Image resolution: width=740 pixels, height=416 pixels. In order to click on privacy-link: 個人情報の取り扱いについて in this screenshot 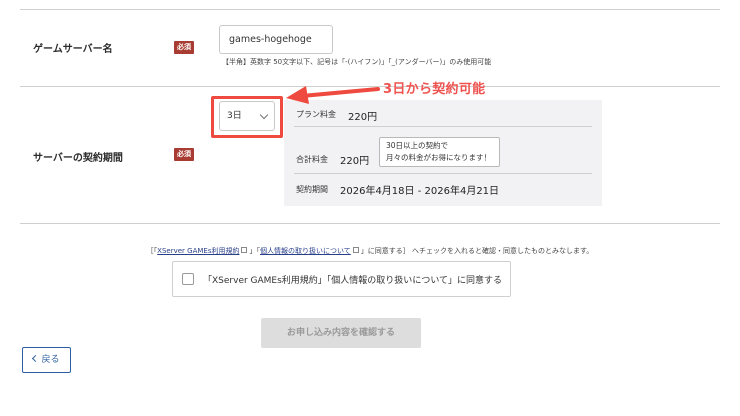, I will do `click(305, 251)`.